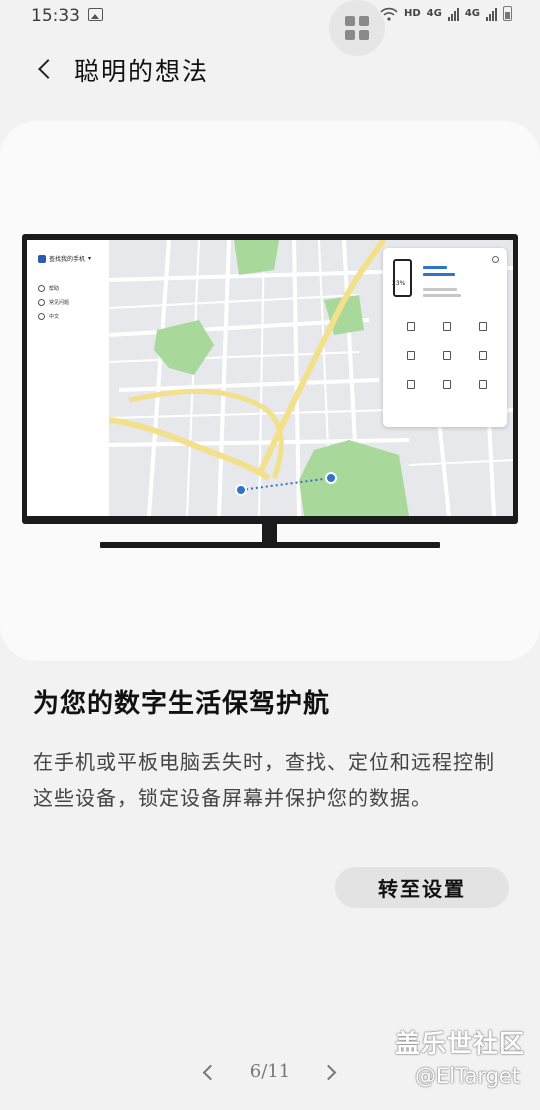 The width and height of the screenshot is (540, 1110). What do you see at coordinates (468, 1076) in the screenshot?
I see `watermark-handle: @ElTarget` at bounding box center [468, 1076].